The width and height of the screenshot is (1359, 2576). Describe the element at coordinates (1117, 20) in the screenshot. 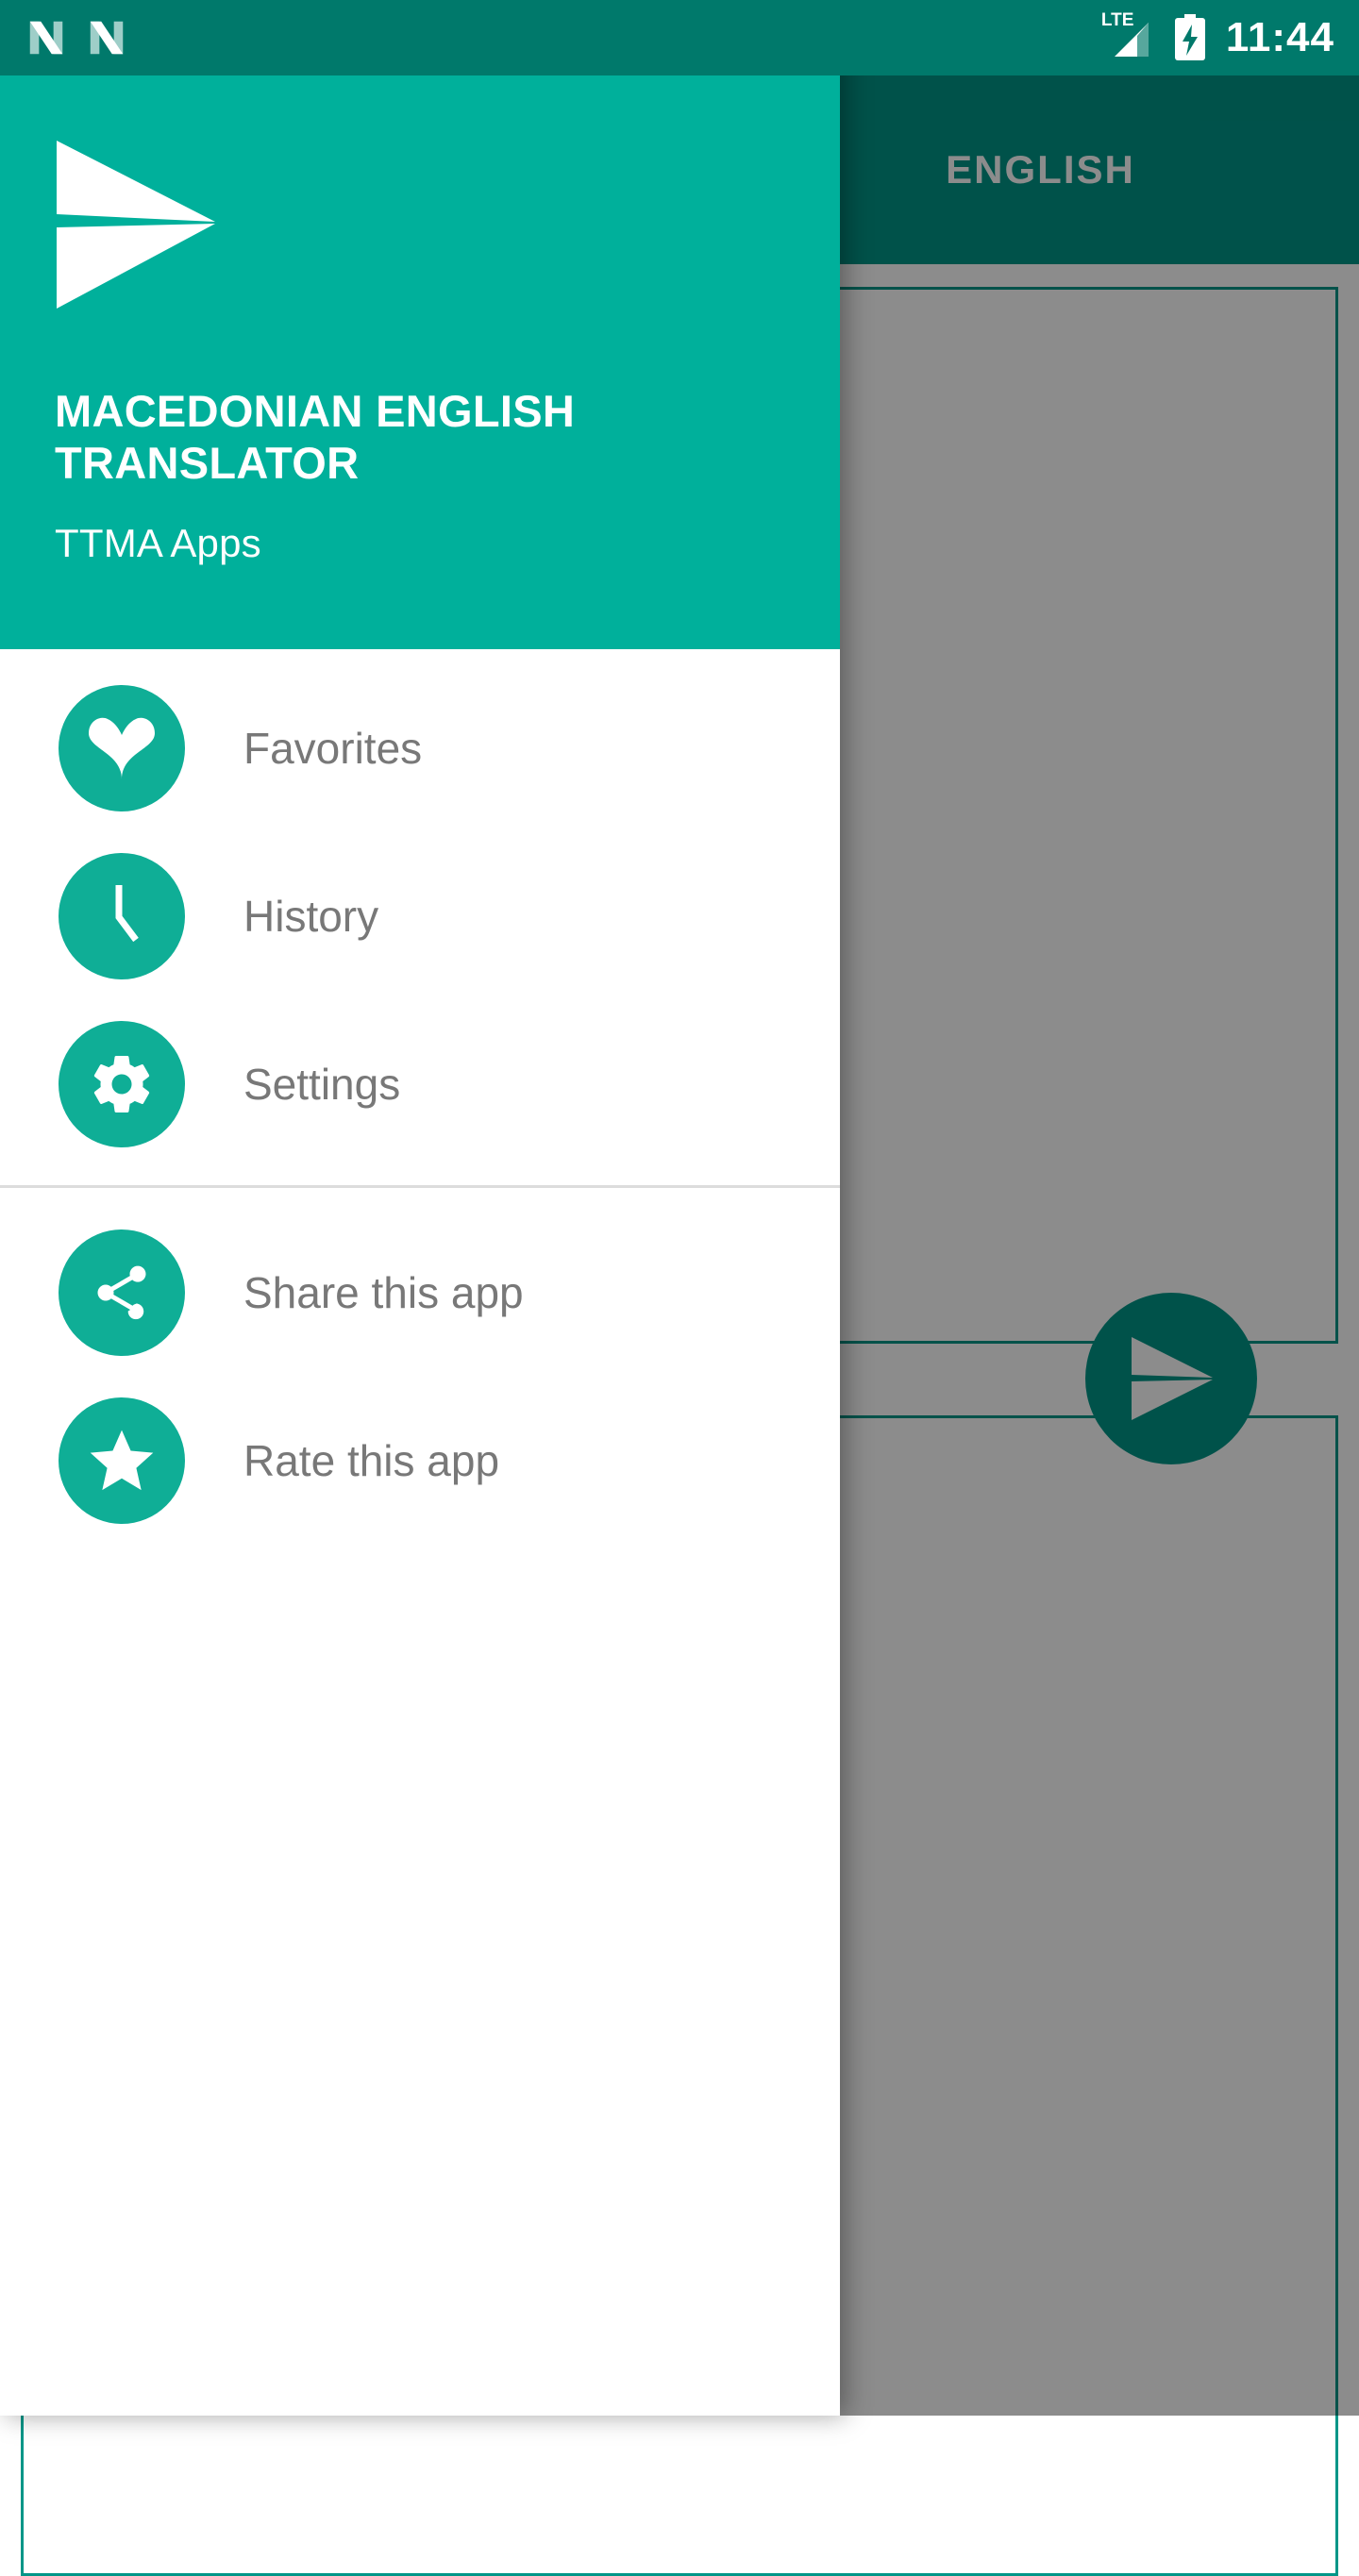

I see `network-type-label: LTE` at that location.